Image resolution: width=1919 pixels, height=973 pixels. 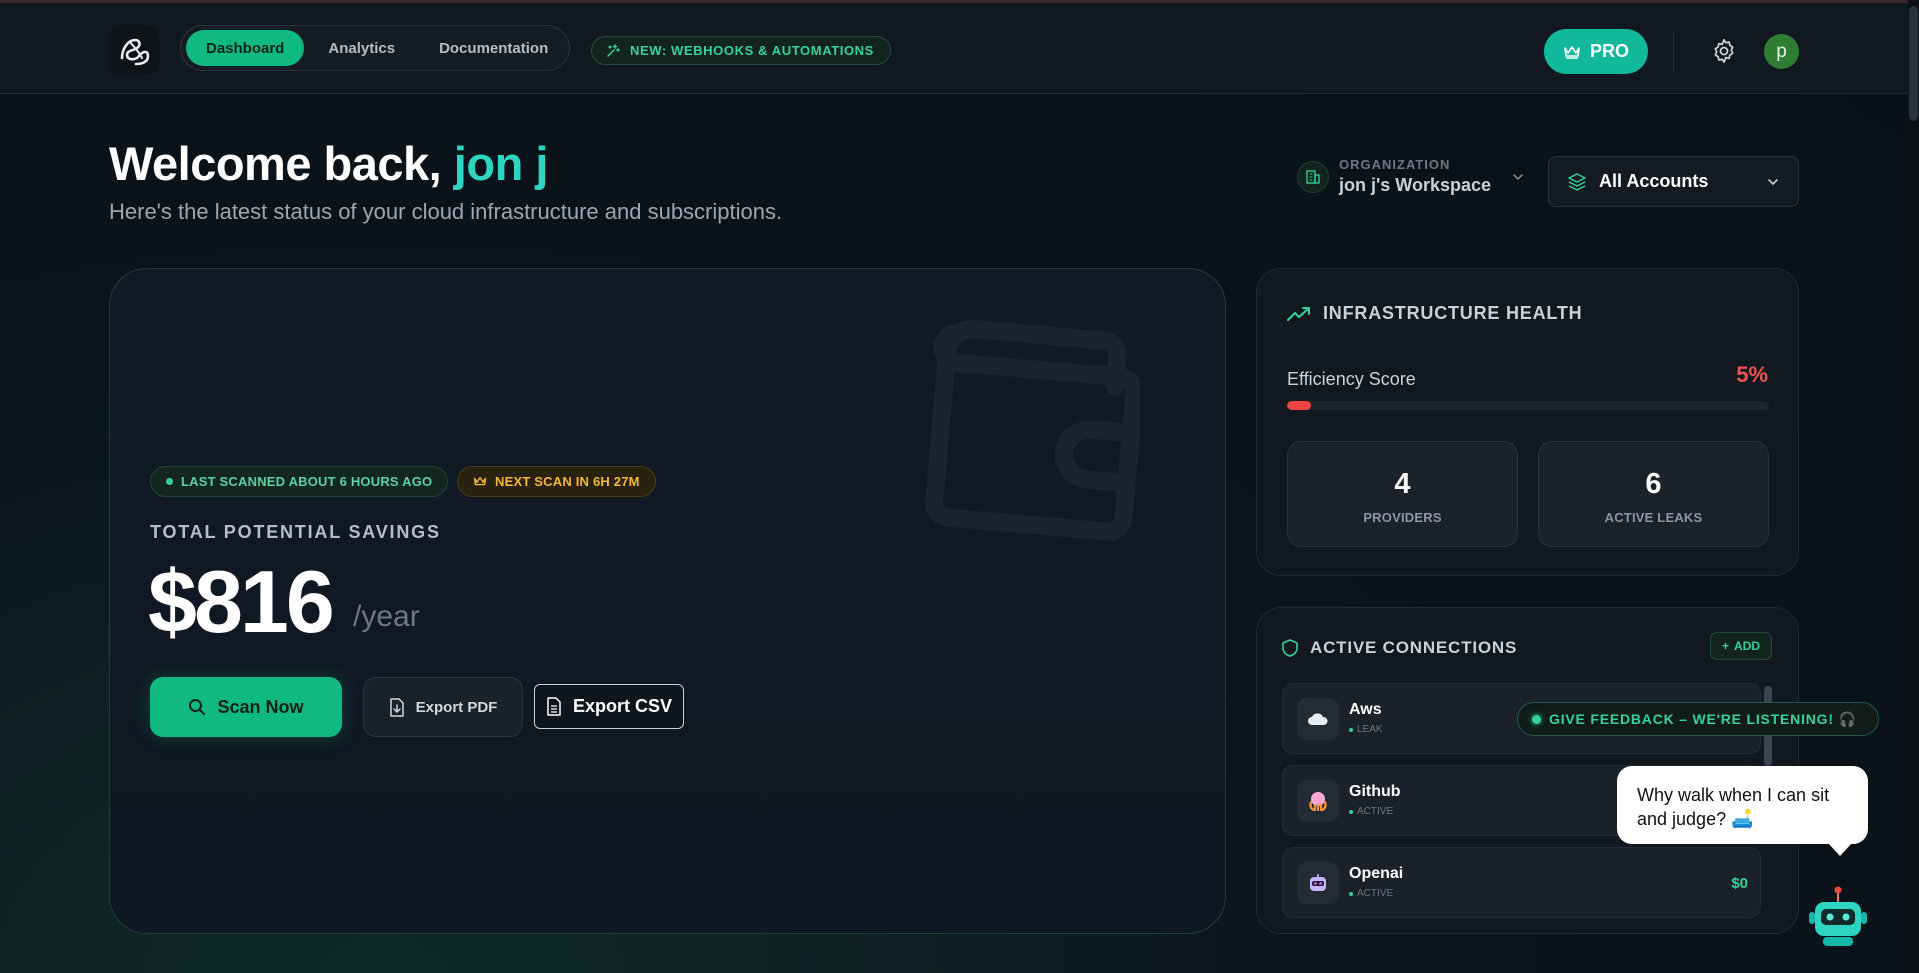 What do you see at coordinates (1365, 709) in the screenshot?
I see `connection-name: Aws` at bounding box center [1365, 709].